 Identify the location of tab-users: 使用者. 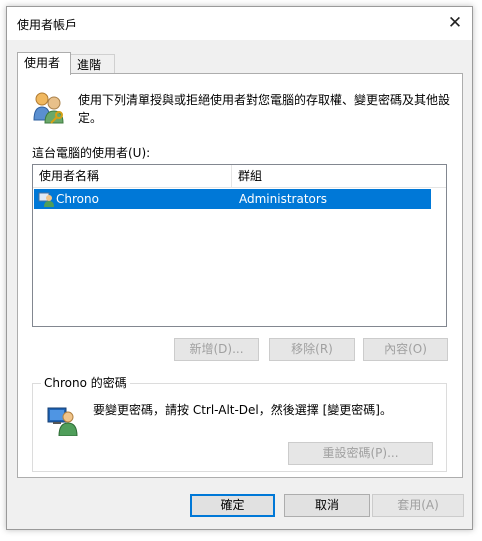
(44, 63).